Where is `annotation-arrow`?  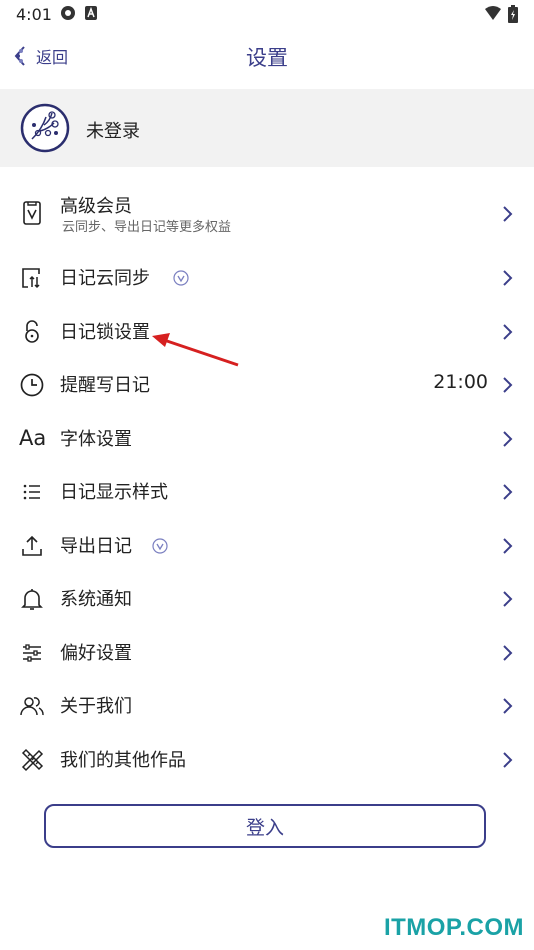
annotation-arrow is located at coordinates (195, 350).